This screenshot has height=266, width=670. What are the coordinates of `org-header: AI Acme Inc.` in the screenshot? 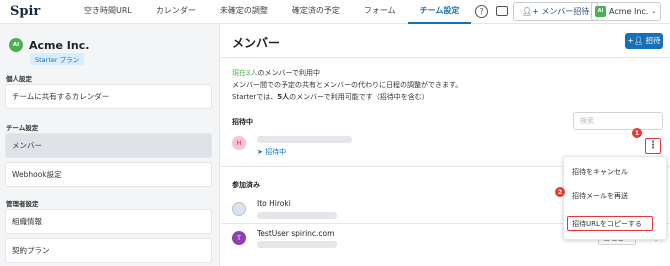 It's located at (49, 45).